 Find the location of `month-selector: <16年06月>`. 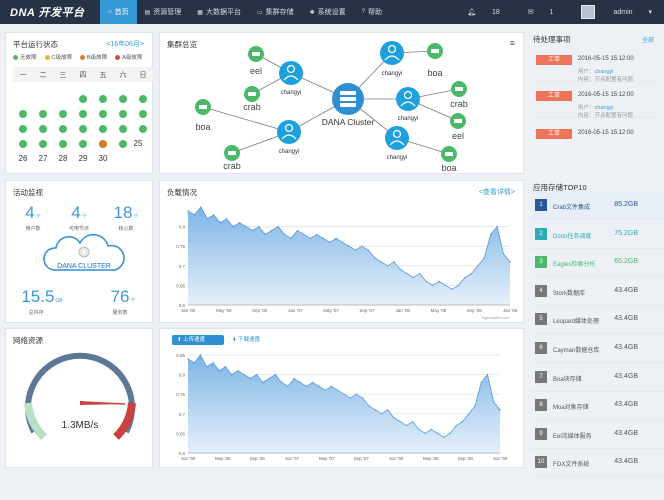

month-selector: <16年06月> is located at coordinates (125, 44).